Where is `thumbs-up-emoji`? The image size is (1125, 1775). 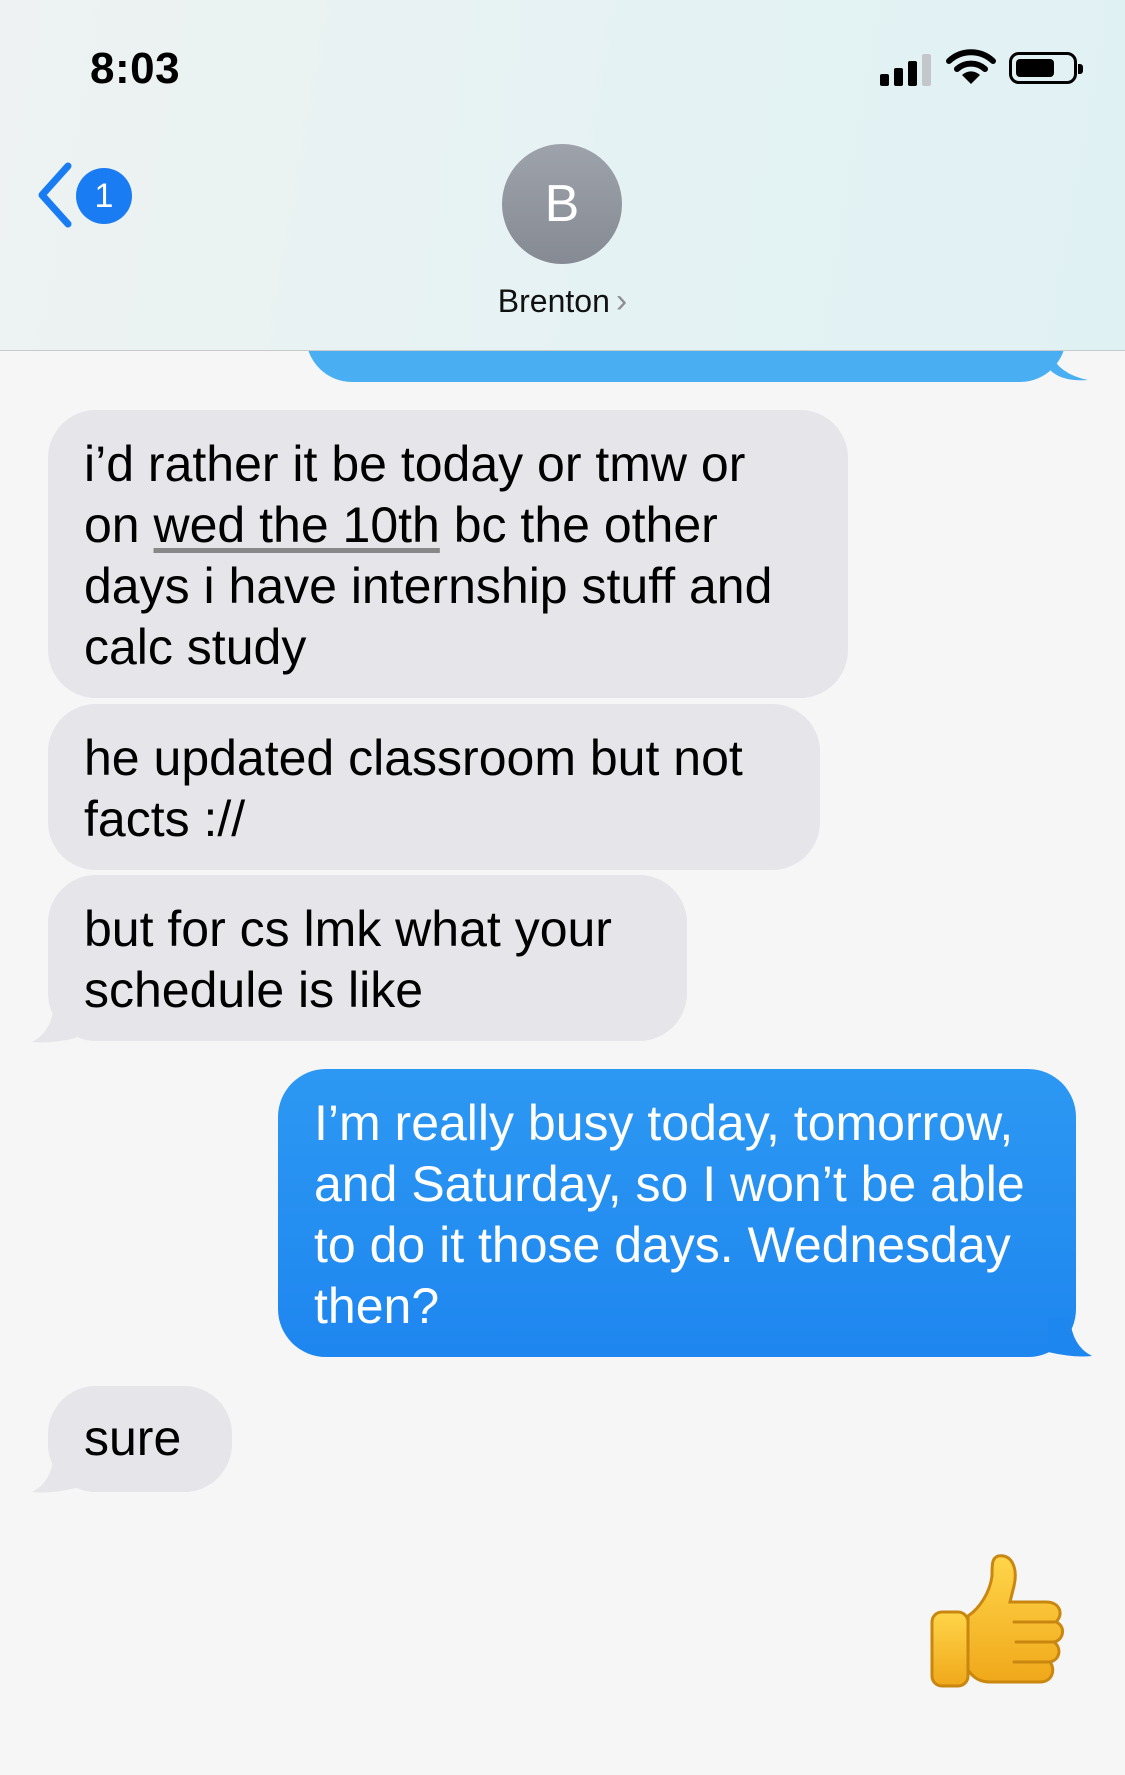 thumbs-up-emoji is located at coordinates (1001, 1625).